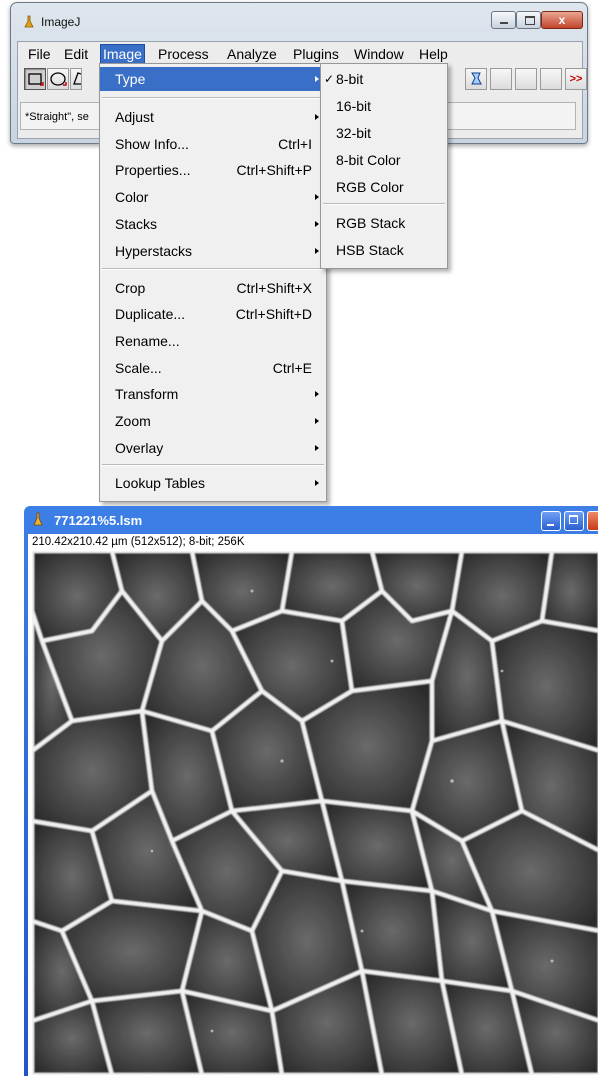  I want to click on close-button, so click(592, 521).